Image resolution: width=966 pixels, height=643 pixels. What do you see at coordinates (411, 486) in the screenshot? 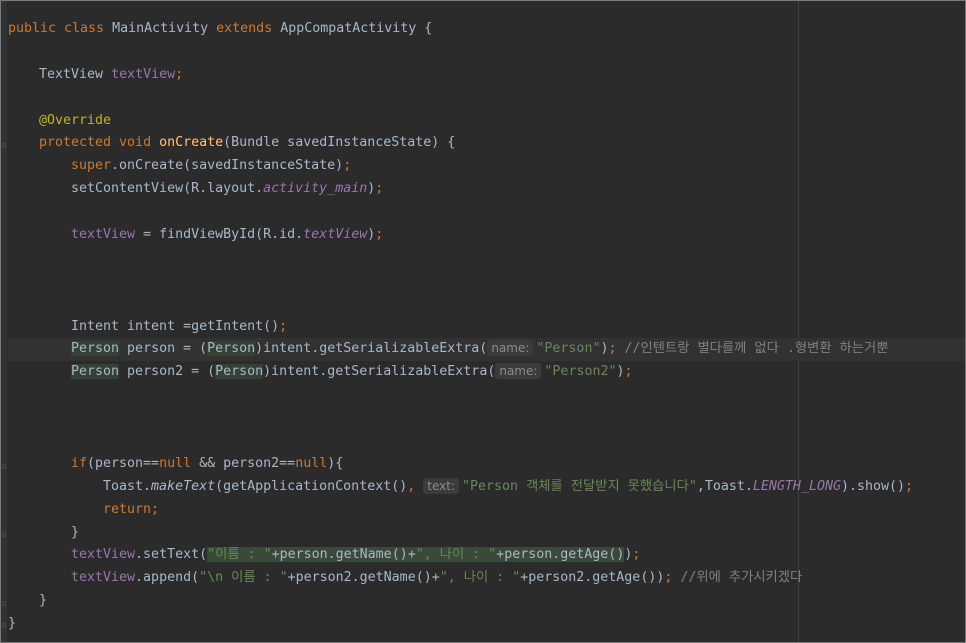
I see `comma: ,` at bounding box center [411, 486].